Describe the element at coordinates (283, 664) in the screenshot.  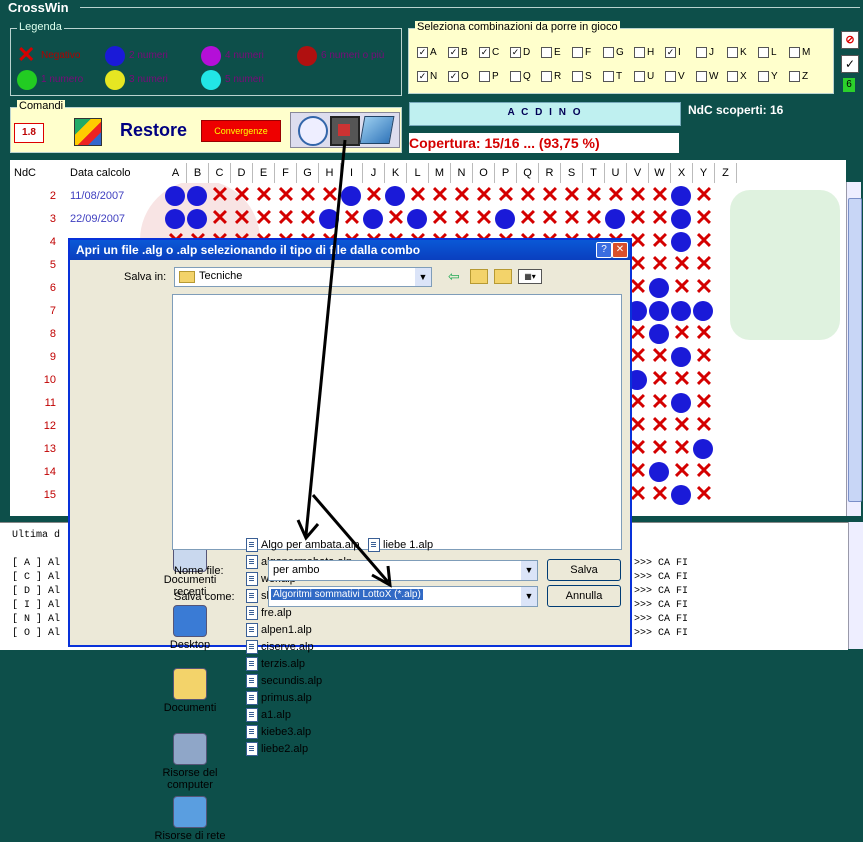
I see `file-name: terzis.alp` at that location.